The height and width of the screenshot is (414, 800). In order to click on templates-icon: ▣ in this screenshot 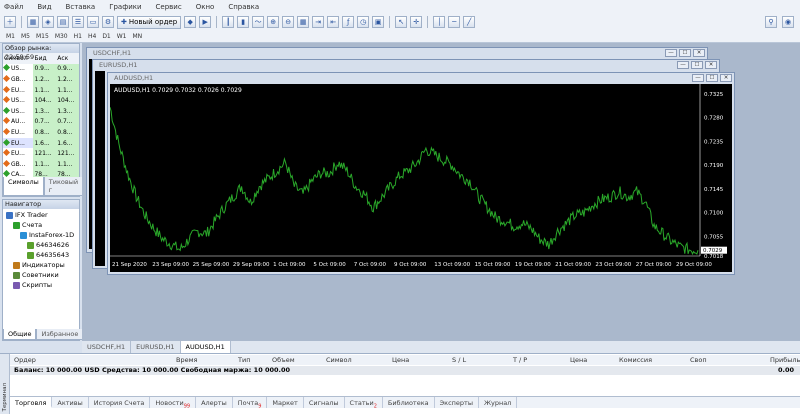, I will do `click(378, 22)`.